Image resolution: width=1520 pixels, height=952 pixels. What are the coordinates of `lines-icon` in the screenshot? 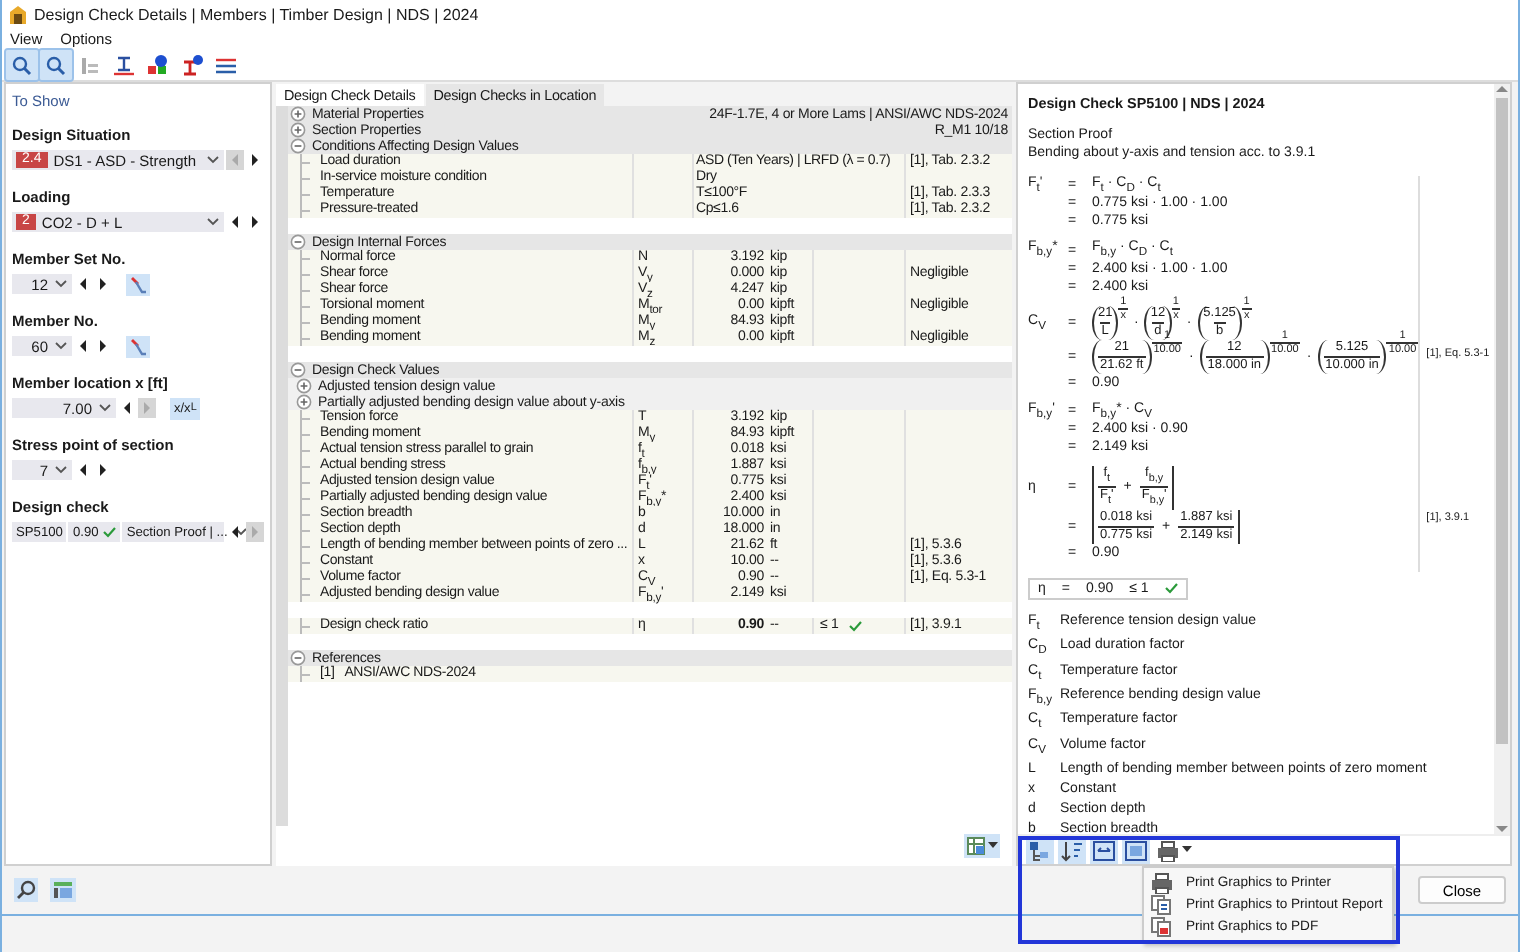 It's located at (226, 64).